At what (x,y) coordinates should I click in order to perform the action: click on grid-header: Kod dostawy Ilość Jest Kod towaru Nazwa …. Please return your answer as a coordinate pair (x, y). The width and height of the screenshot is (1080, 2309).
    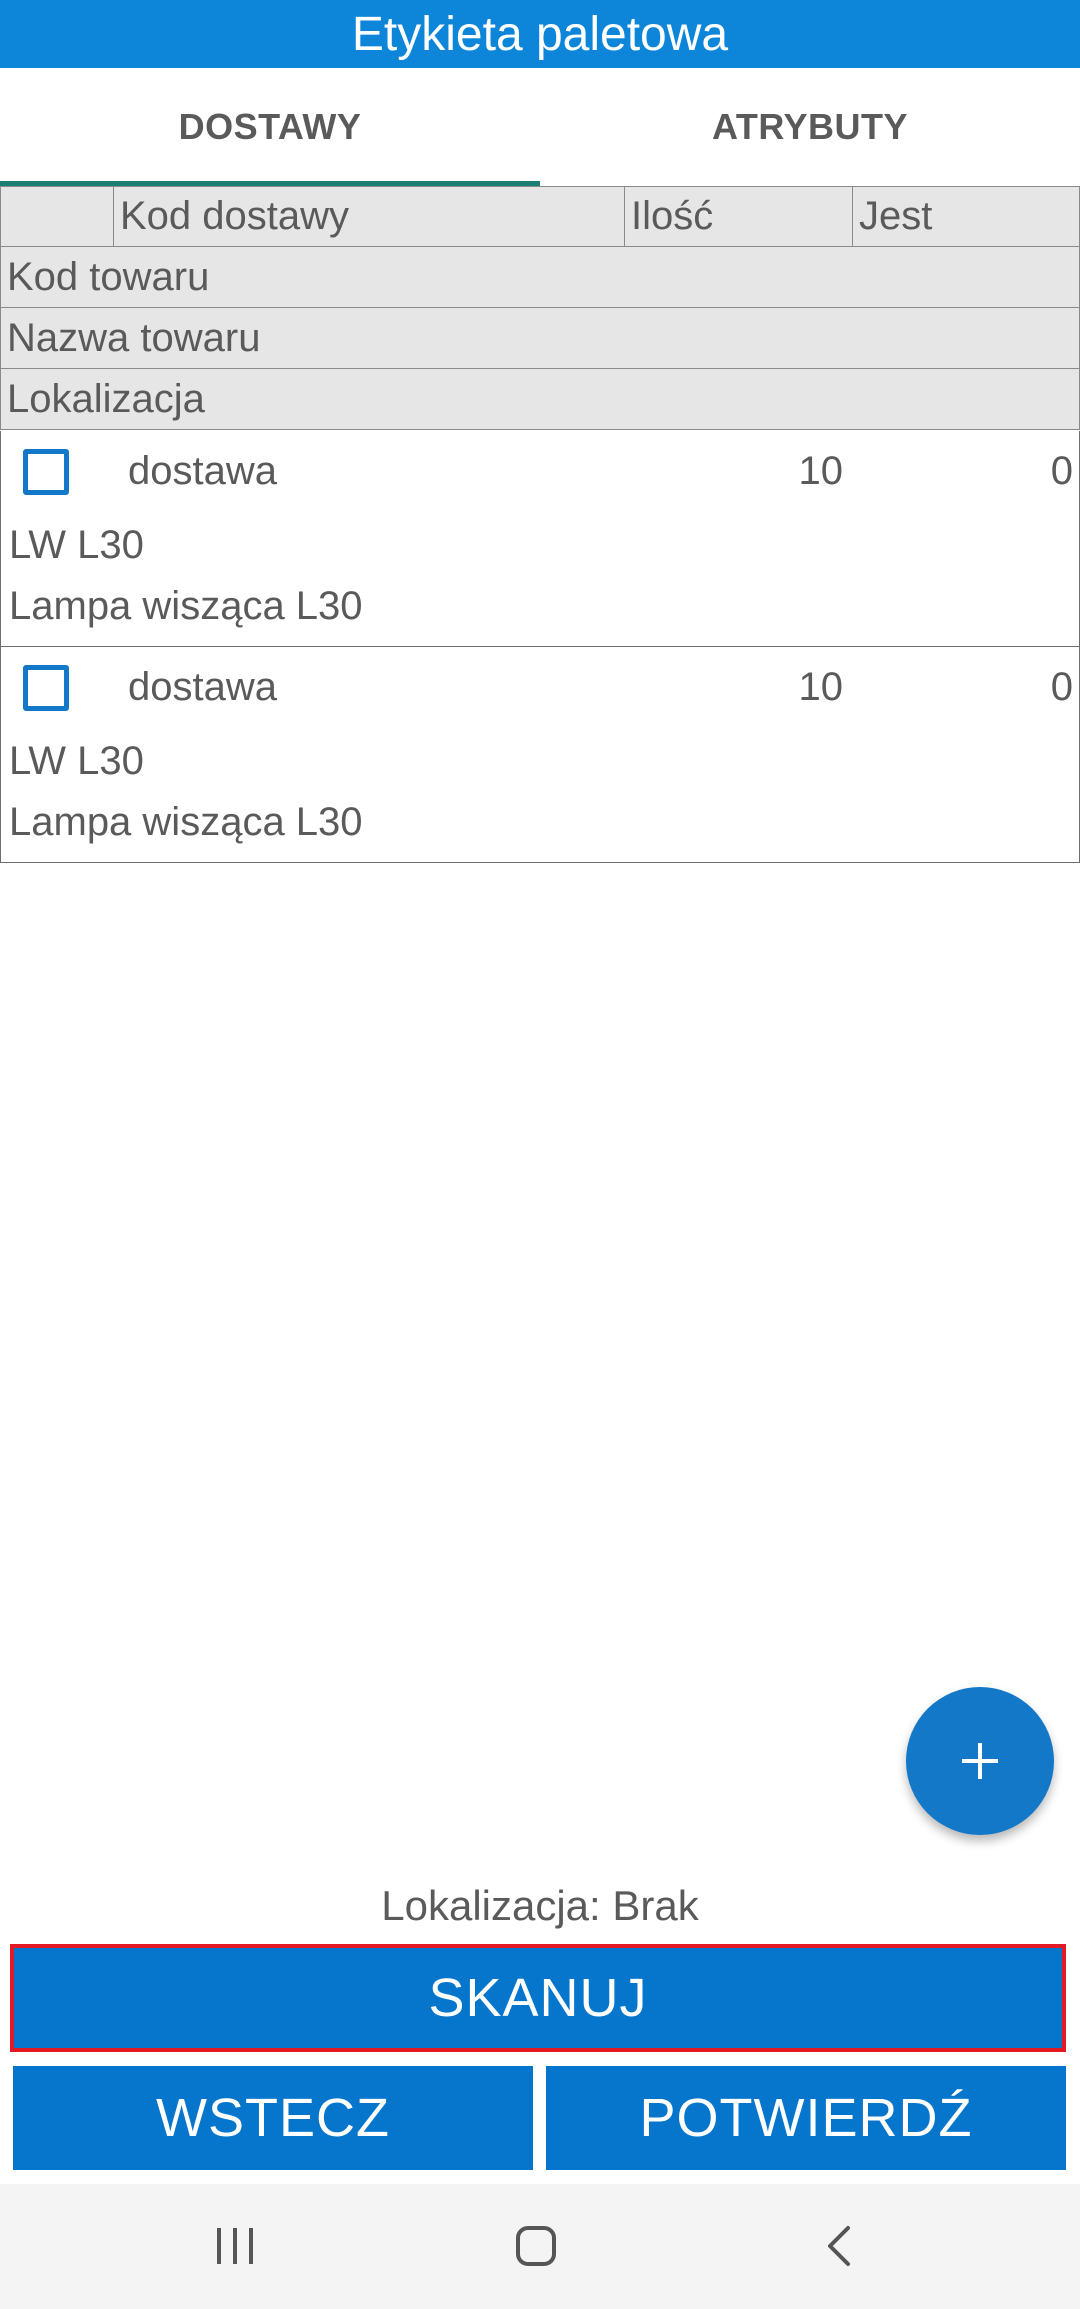
    Looking at the image, I should click on (540, 308).